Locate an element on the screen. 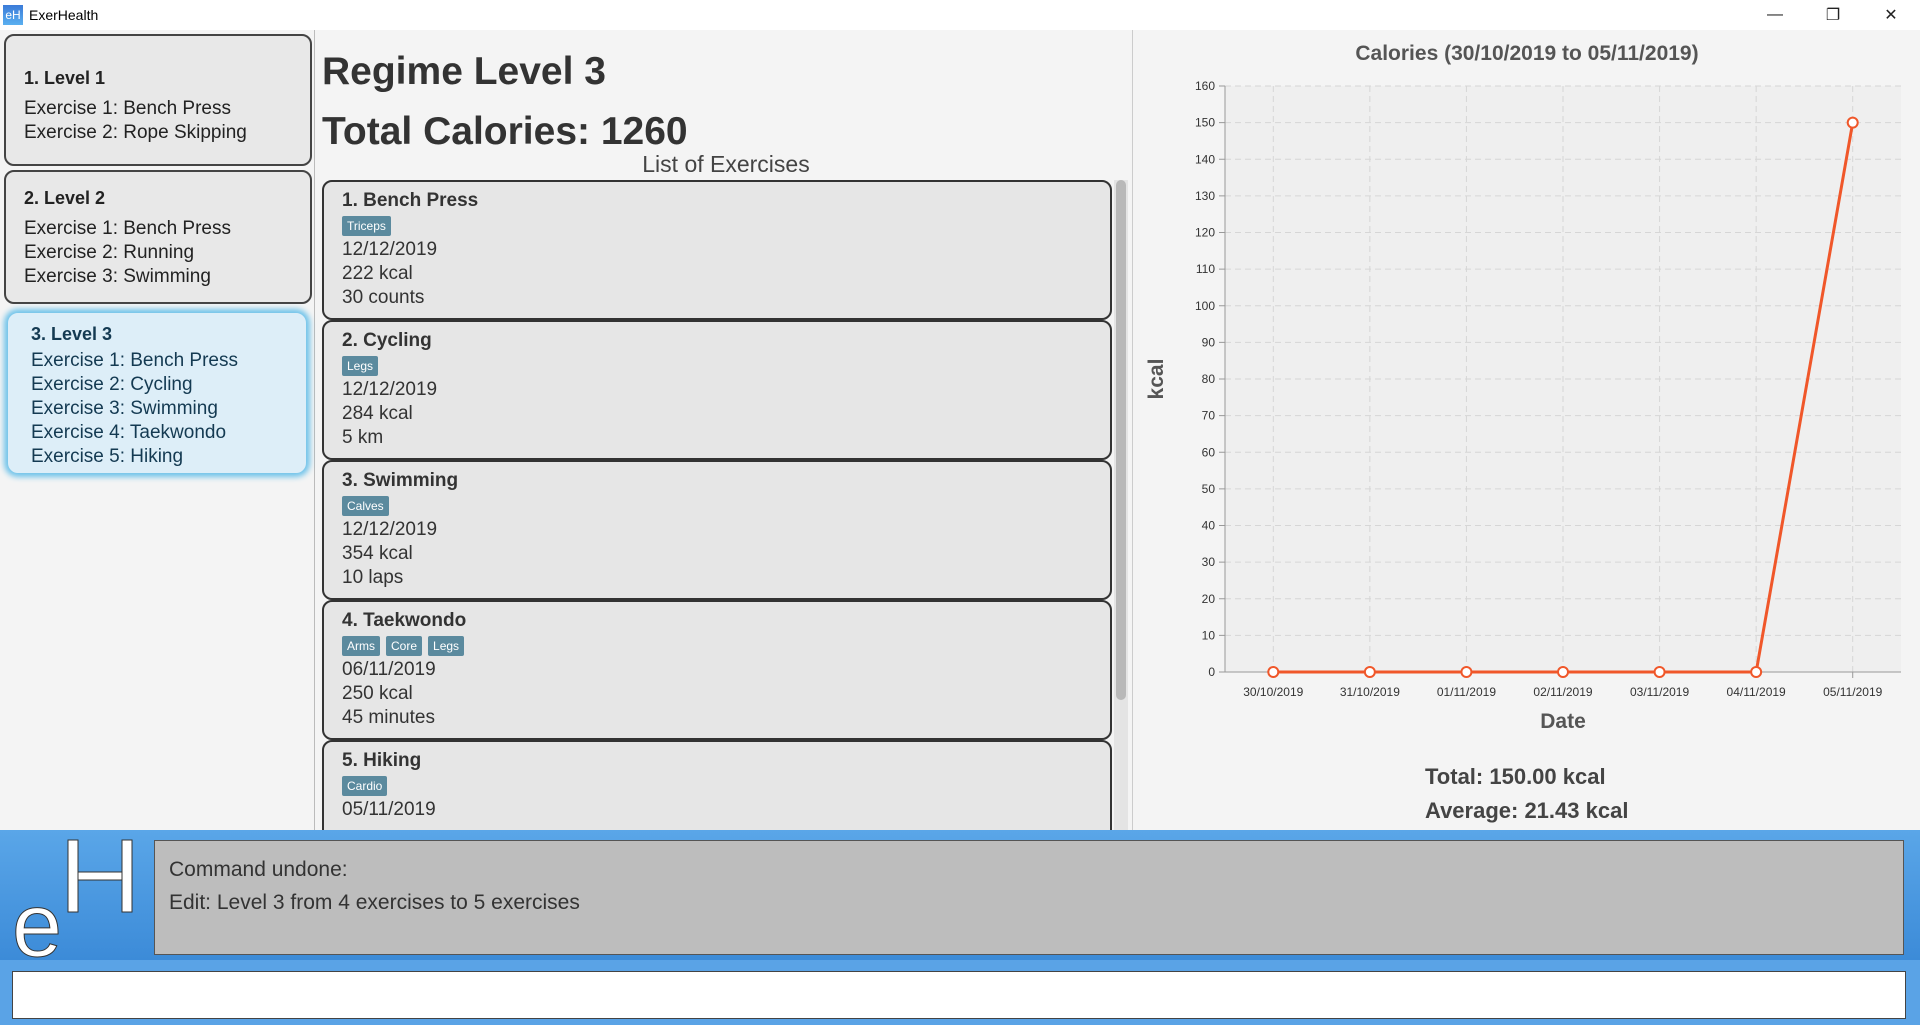 This screenshot has width=1920, height=1025. exercise-date: 05/11/2019 is located at coordinates (389, 809).